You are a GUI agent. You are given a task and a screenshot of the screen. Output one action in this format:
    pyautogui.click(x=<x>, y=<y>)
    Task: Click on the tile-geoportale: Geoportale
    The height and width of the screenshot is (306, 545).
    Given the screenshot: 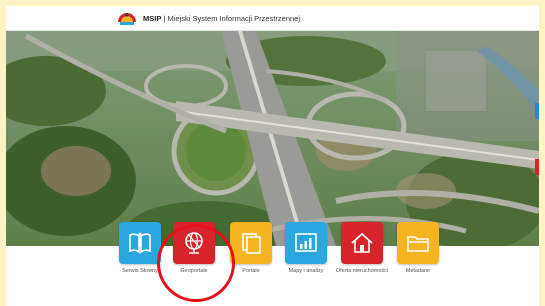 What is the action you would take?
    pyautogui.click(x=194, y=248)
    